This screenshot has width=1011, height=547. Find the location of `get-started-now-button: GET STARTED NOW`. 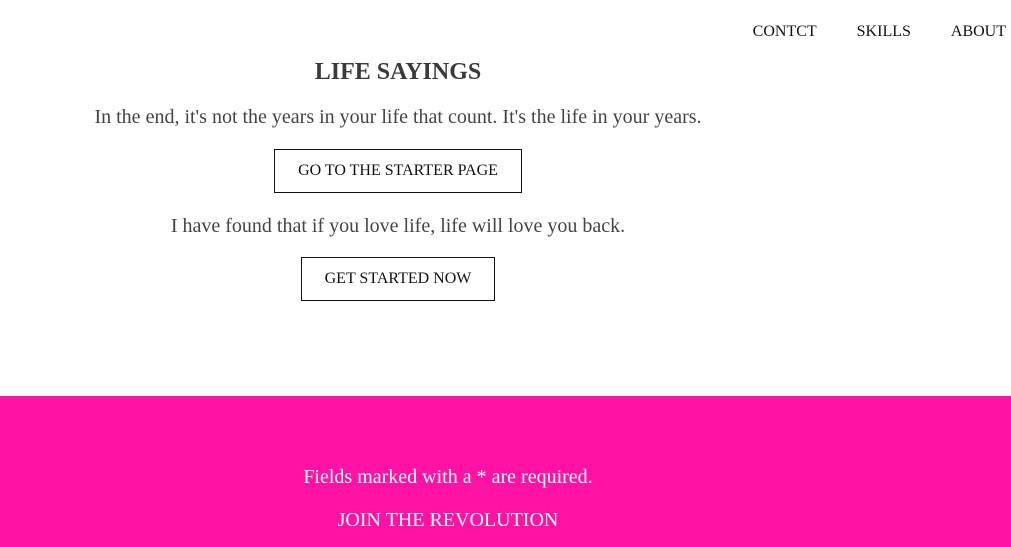

get-started-now-button: GET STARTED NOW is located at coordinates (398, 279).